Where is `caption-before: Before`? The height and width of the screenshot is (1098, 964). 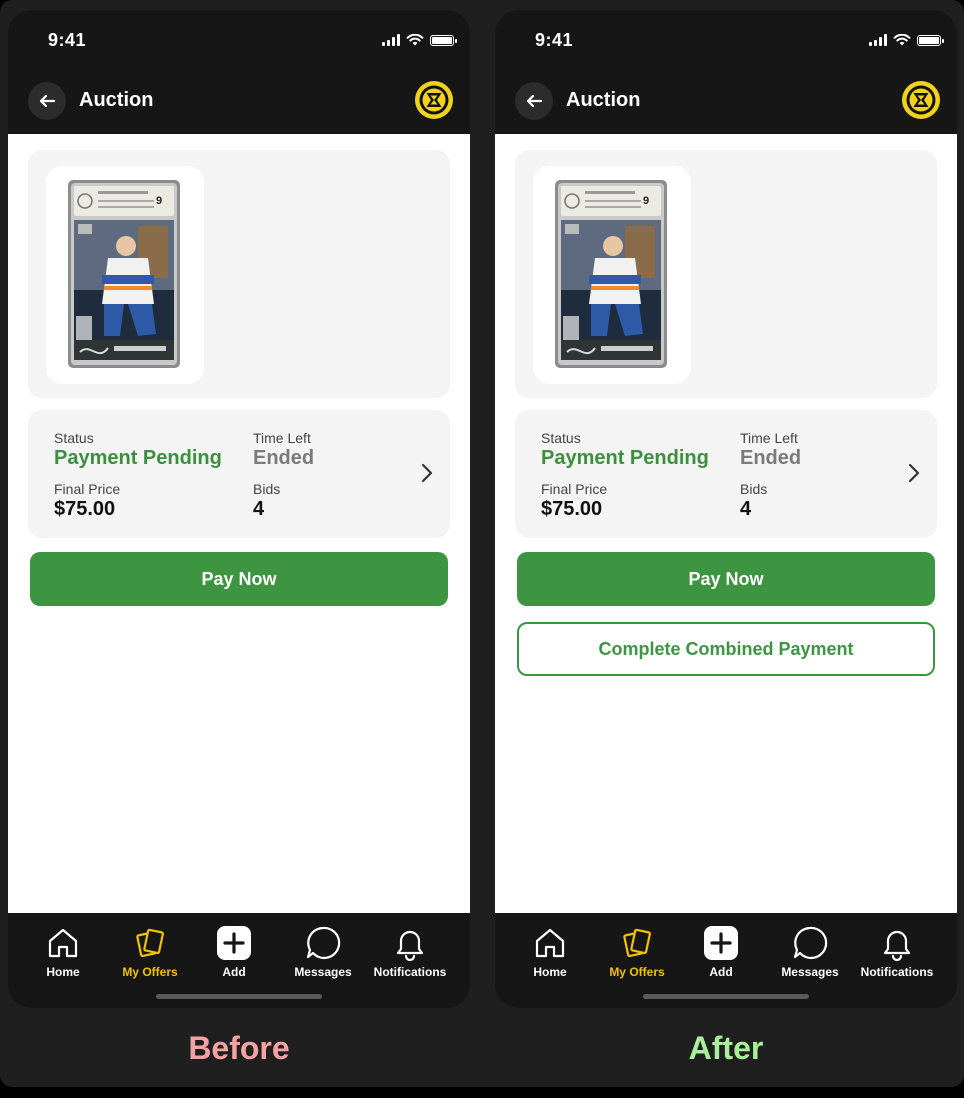 caption-before: Before is located at coordinates (239, 1048).